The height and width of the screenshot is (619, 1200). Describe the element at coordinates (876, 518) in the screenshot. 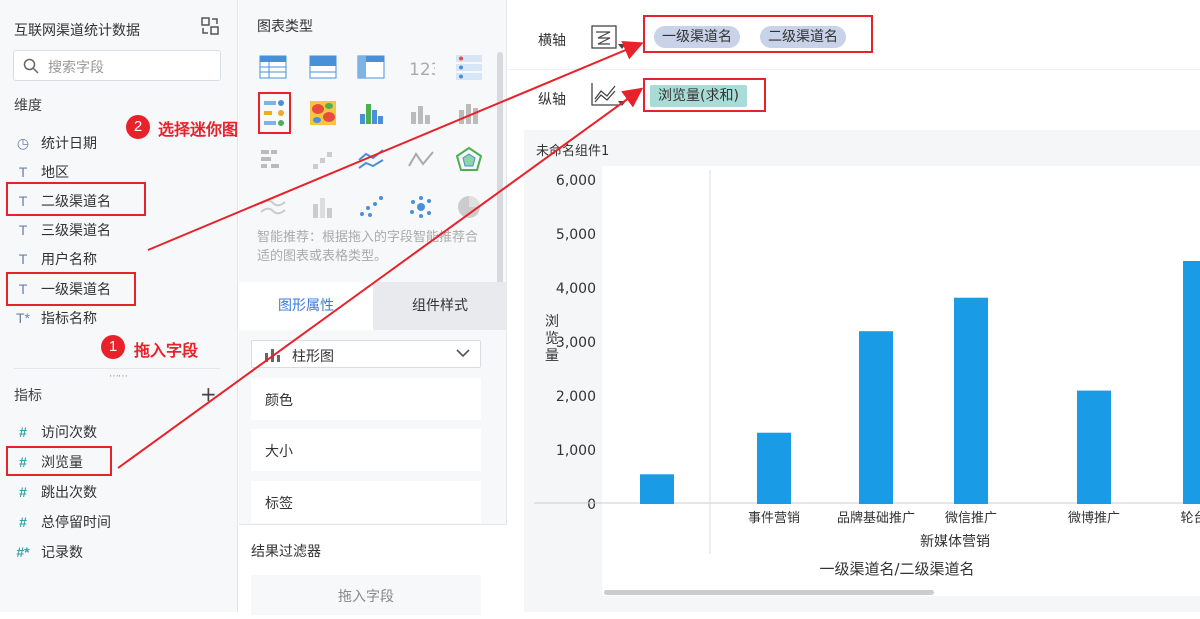

I see `x-tick-label: 品牌基础推广` at that location.